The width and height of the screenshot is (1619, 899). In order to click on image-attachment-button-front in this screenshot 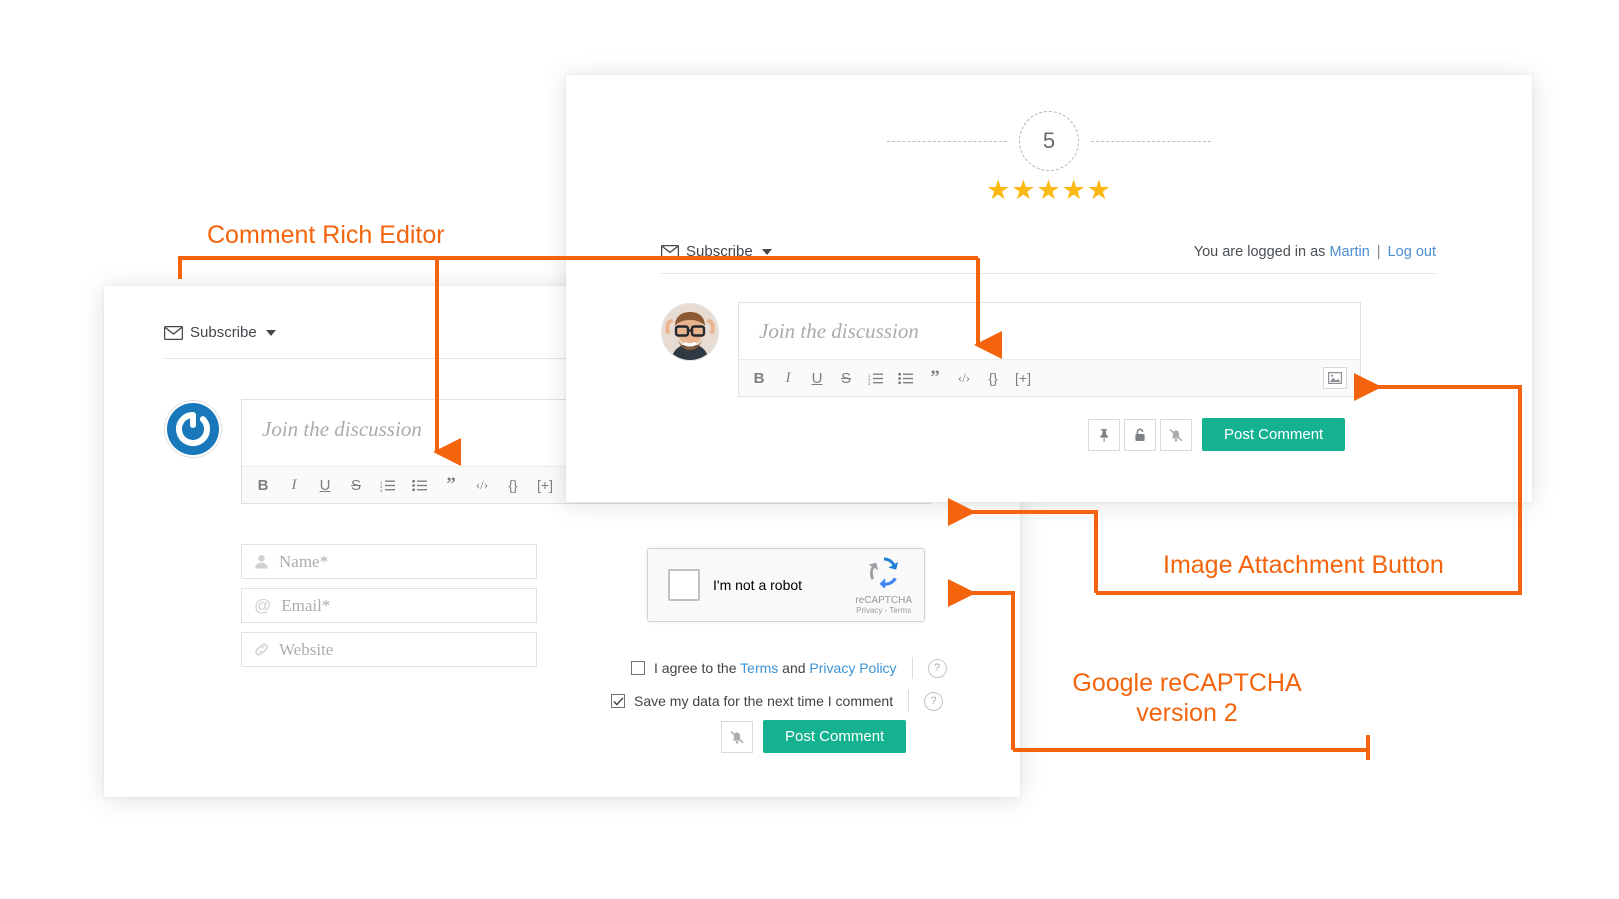, I will do `click(1335, 378)`.